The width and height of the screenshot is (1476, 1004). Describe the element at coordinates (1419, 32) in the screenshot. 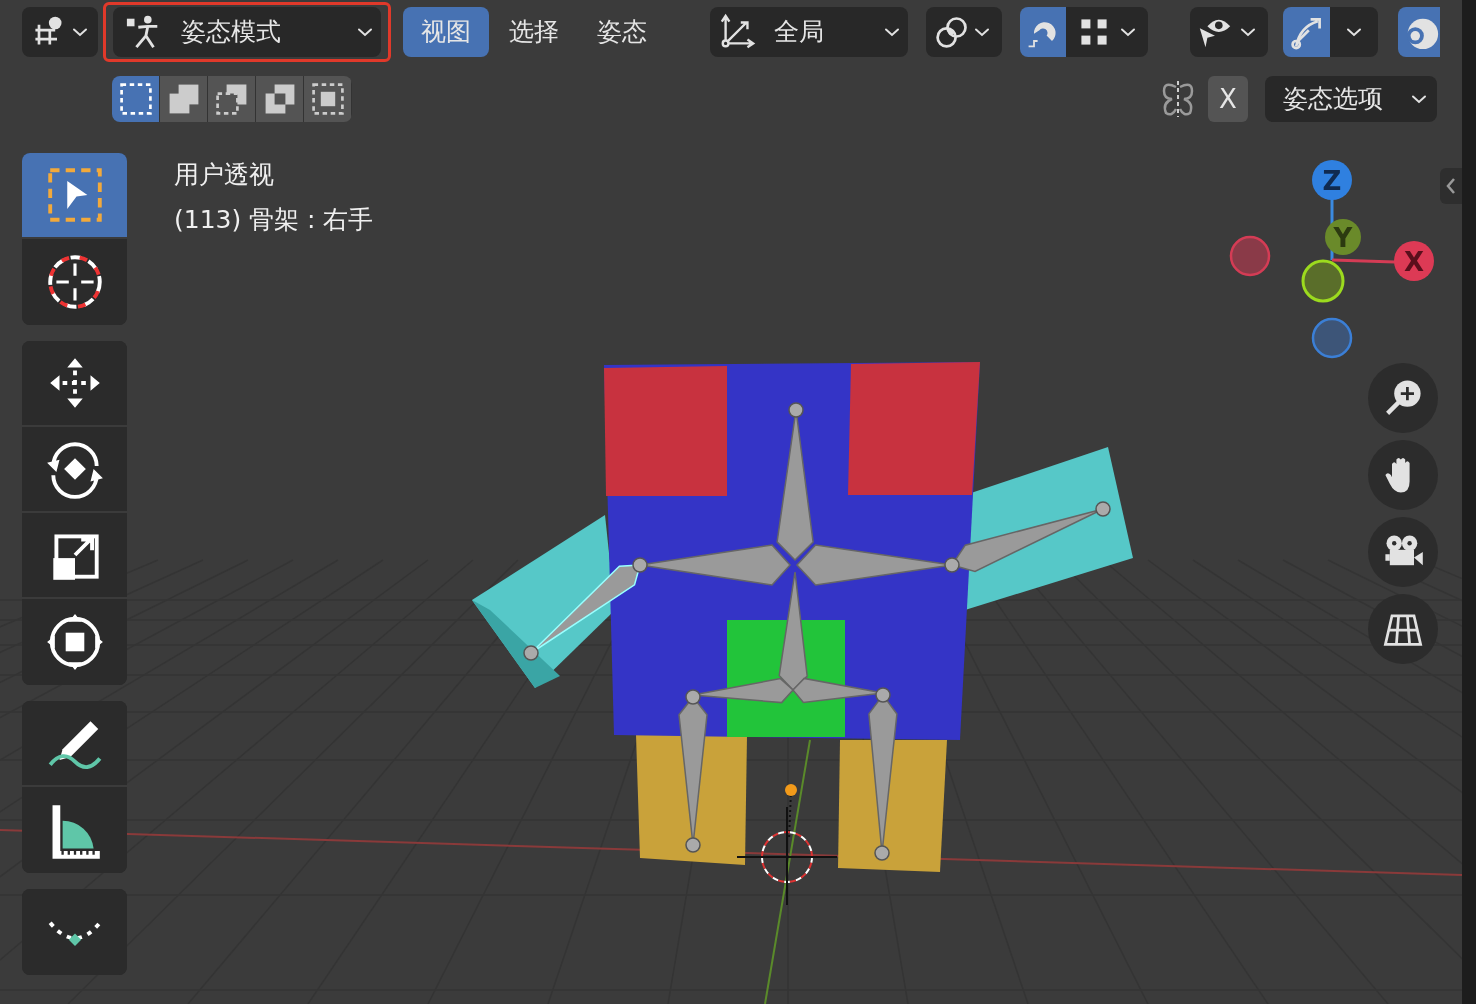

I see `shading-button` at that location.